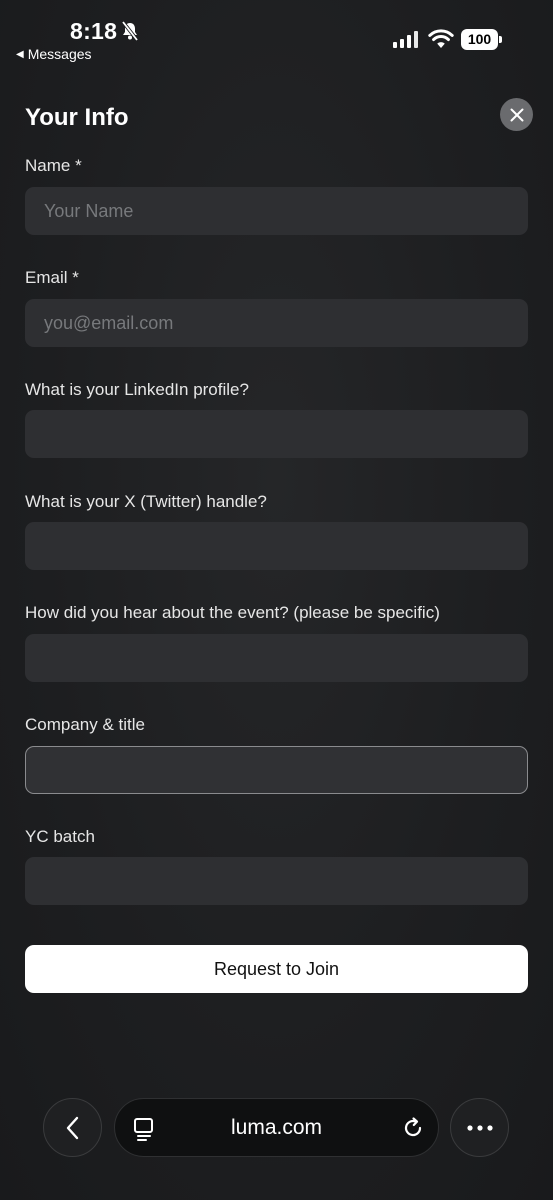 The image size is (553, 1200). Describe the element at coordinates (85, 724) in the screenshot. I see `company-title-label: Company & title` at that location.